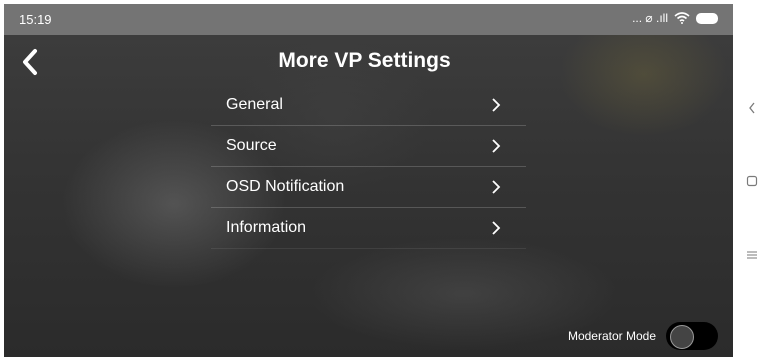 Image resolution: width=771 pixels, height=359 pixels. I want to click on menu-icon, so click(752, 255).